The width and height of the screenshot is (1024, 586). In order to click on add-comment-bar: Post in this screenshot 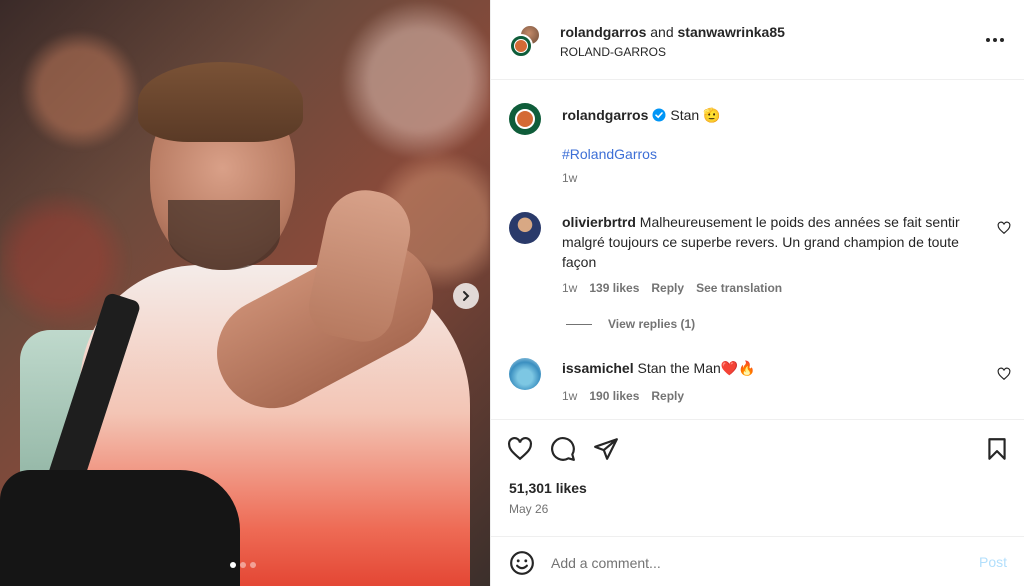, I will do `click(757, 561)`.